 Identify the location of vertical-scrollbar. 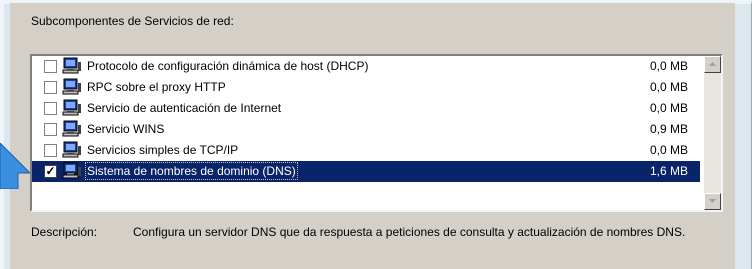
(712, 133).